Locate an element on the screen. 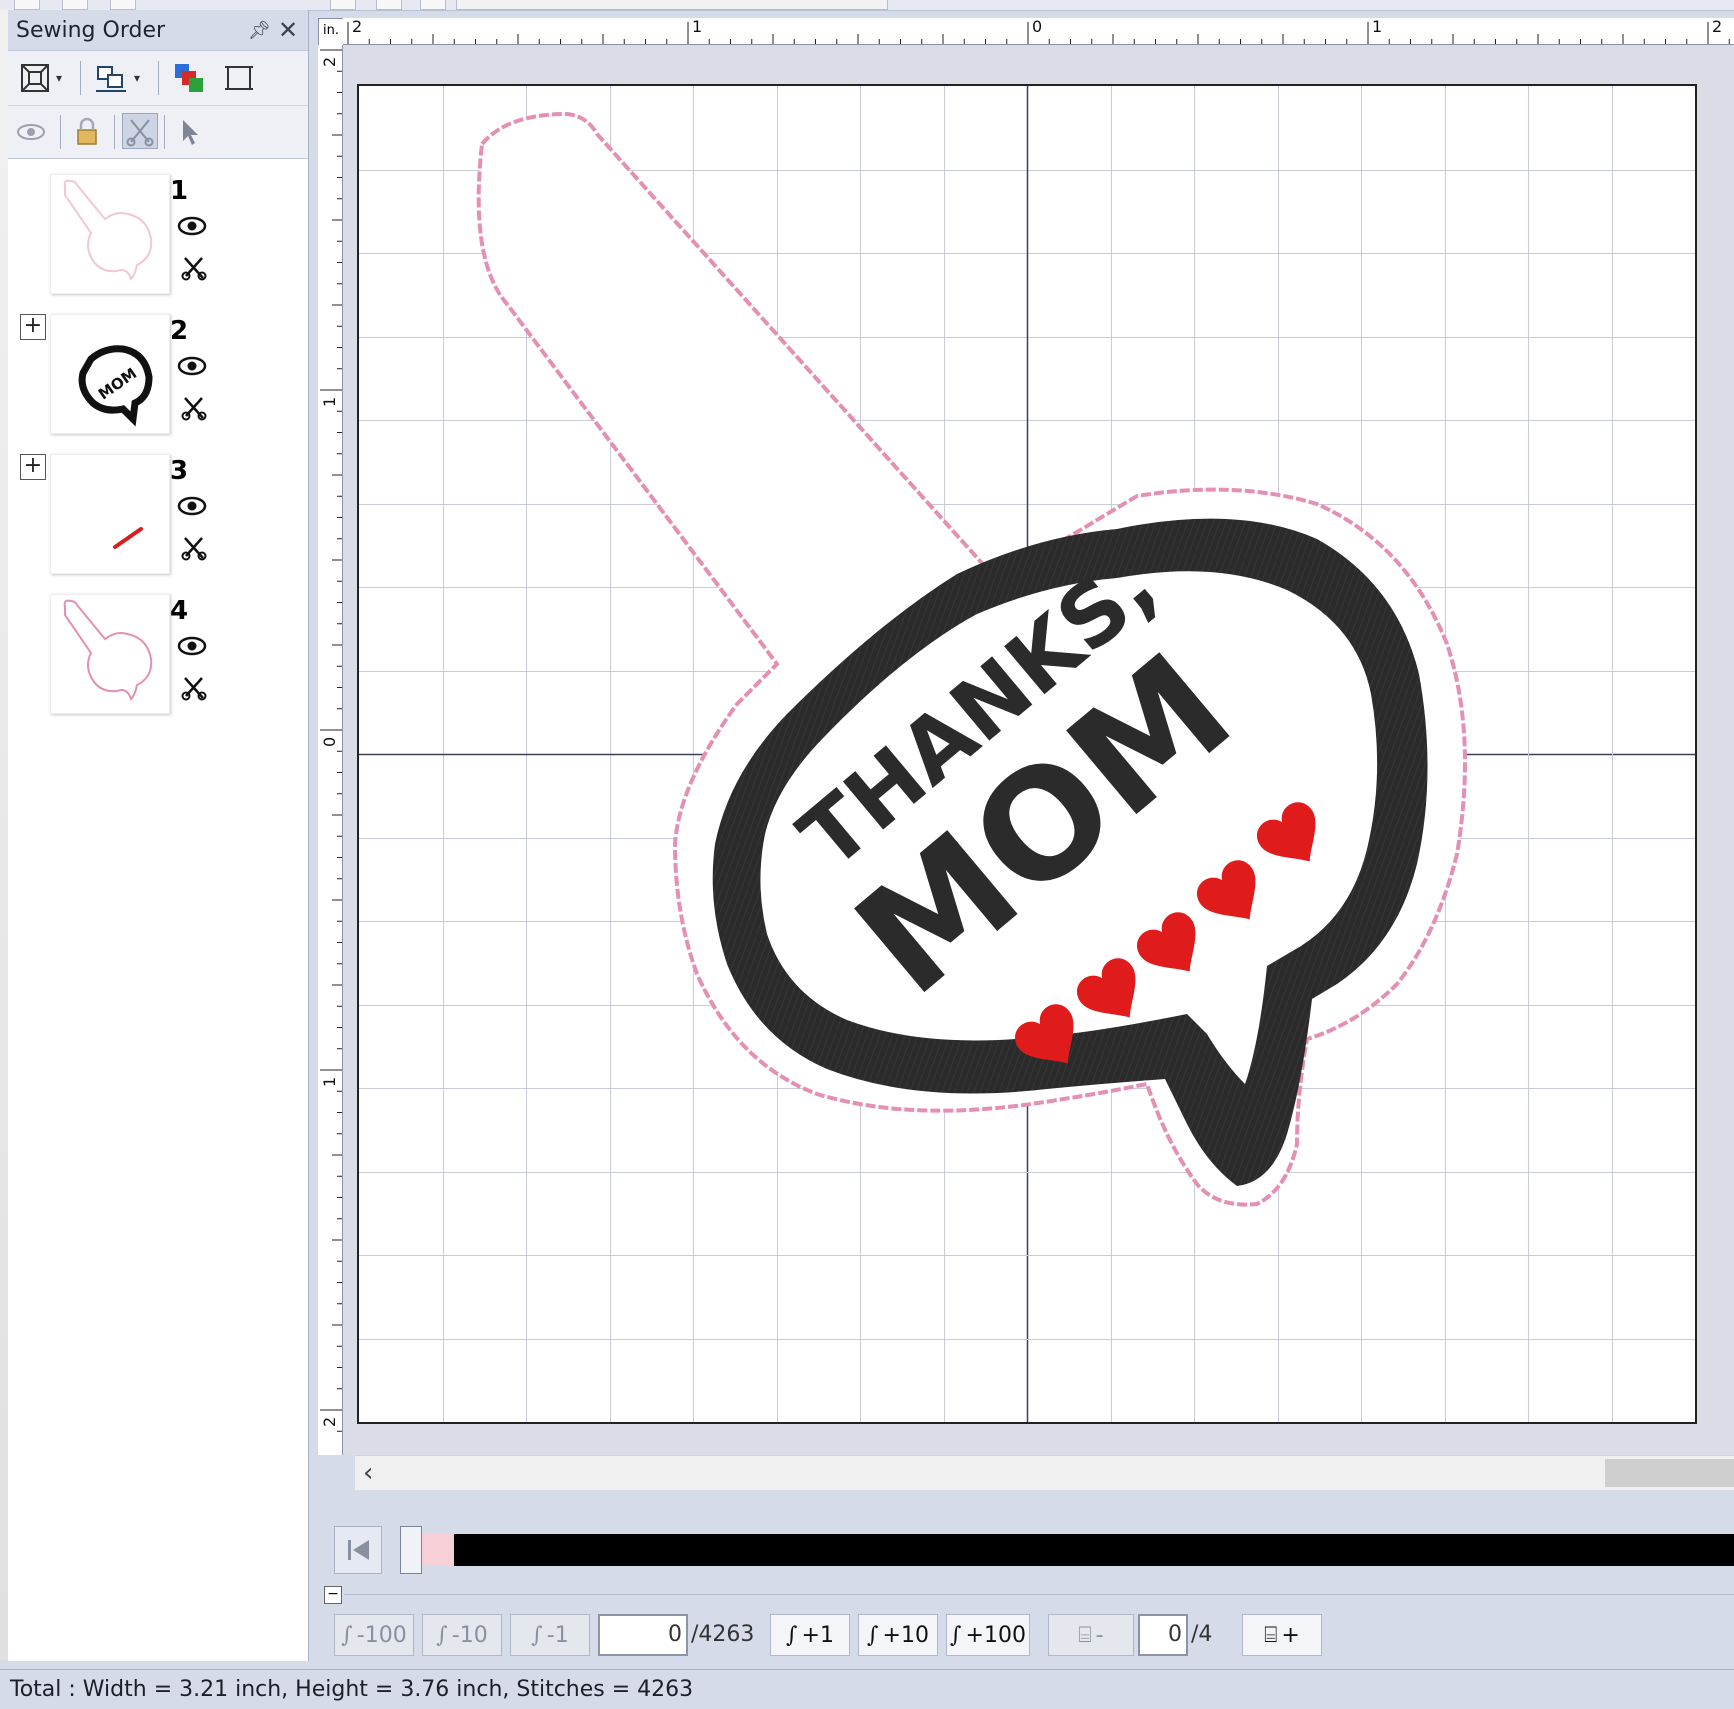  panel-toolbar-top: ▾ ▾ is located at coordinates (158, 78).